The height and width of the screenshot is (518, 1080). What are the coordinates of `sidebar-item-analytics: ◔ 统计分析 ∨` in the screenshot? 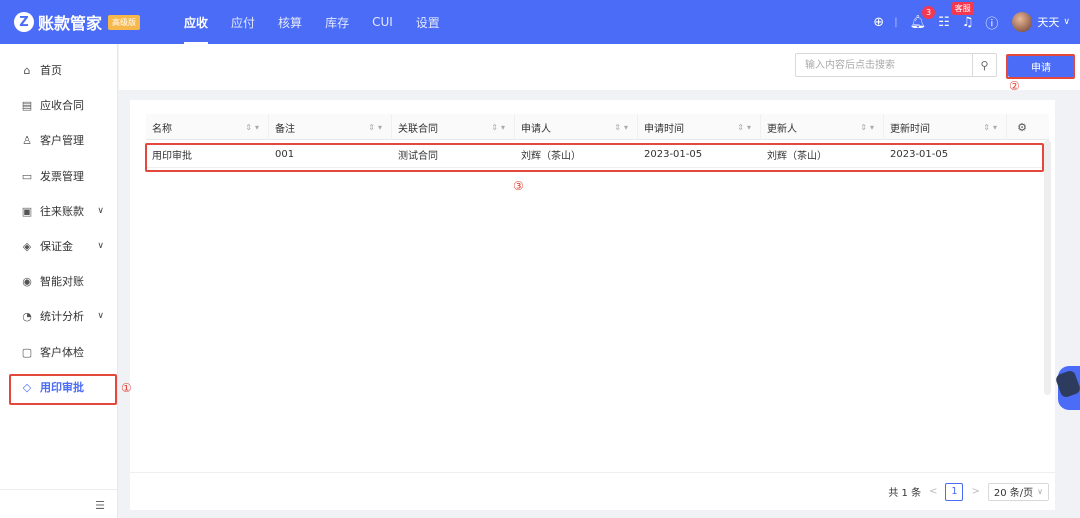 It's located at (59, 316).